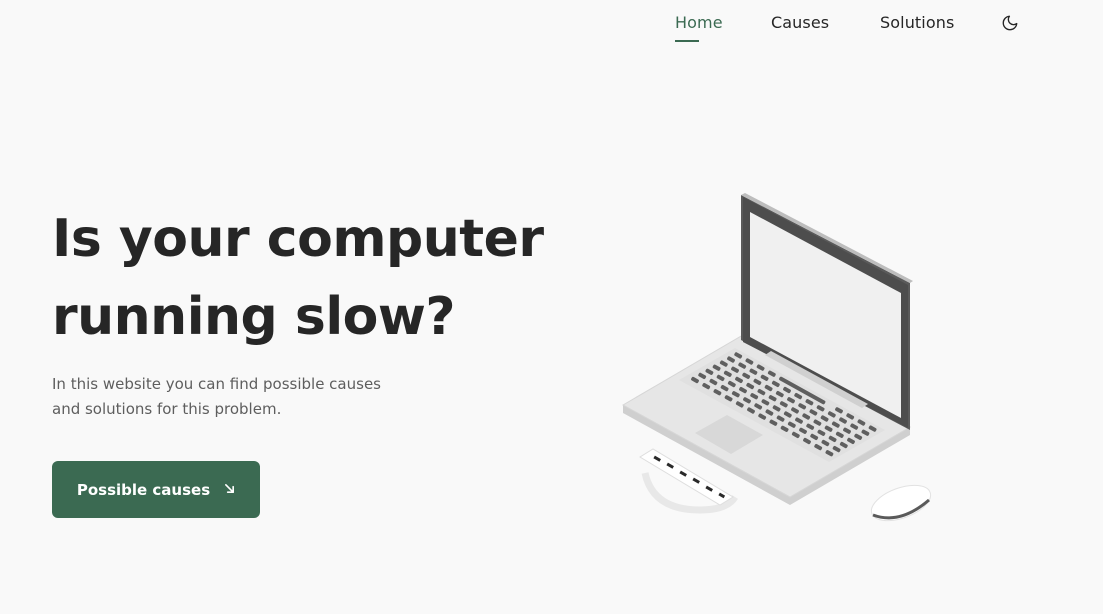  Describe the element at coordinates (143, 489) in the screenshot. I see `possible-causes-button-label: Possible causes` at that location.